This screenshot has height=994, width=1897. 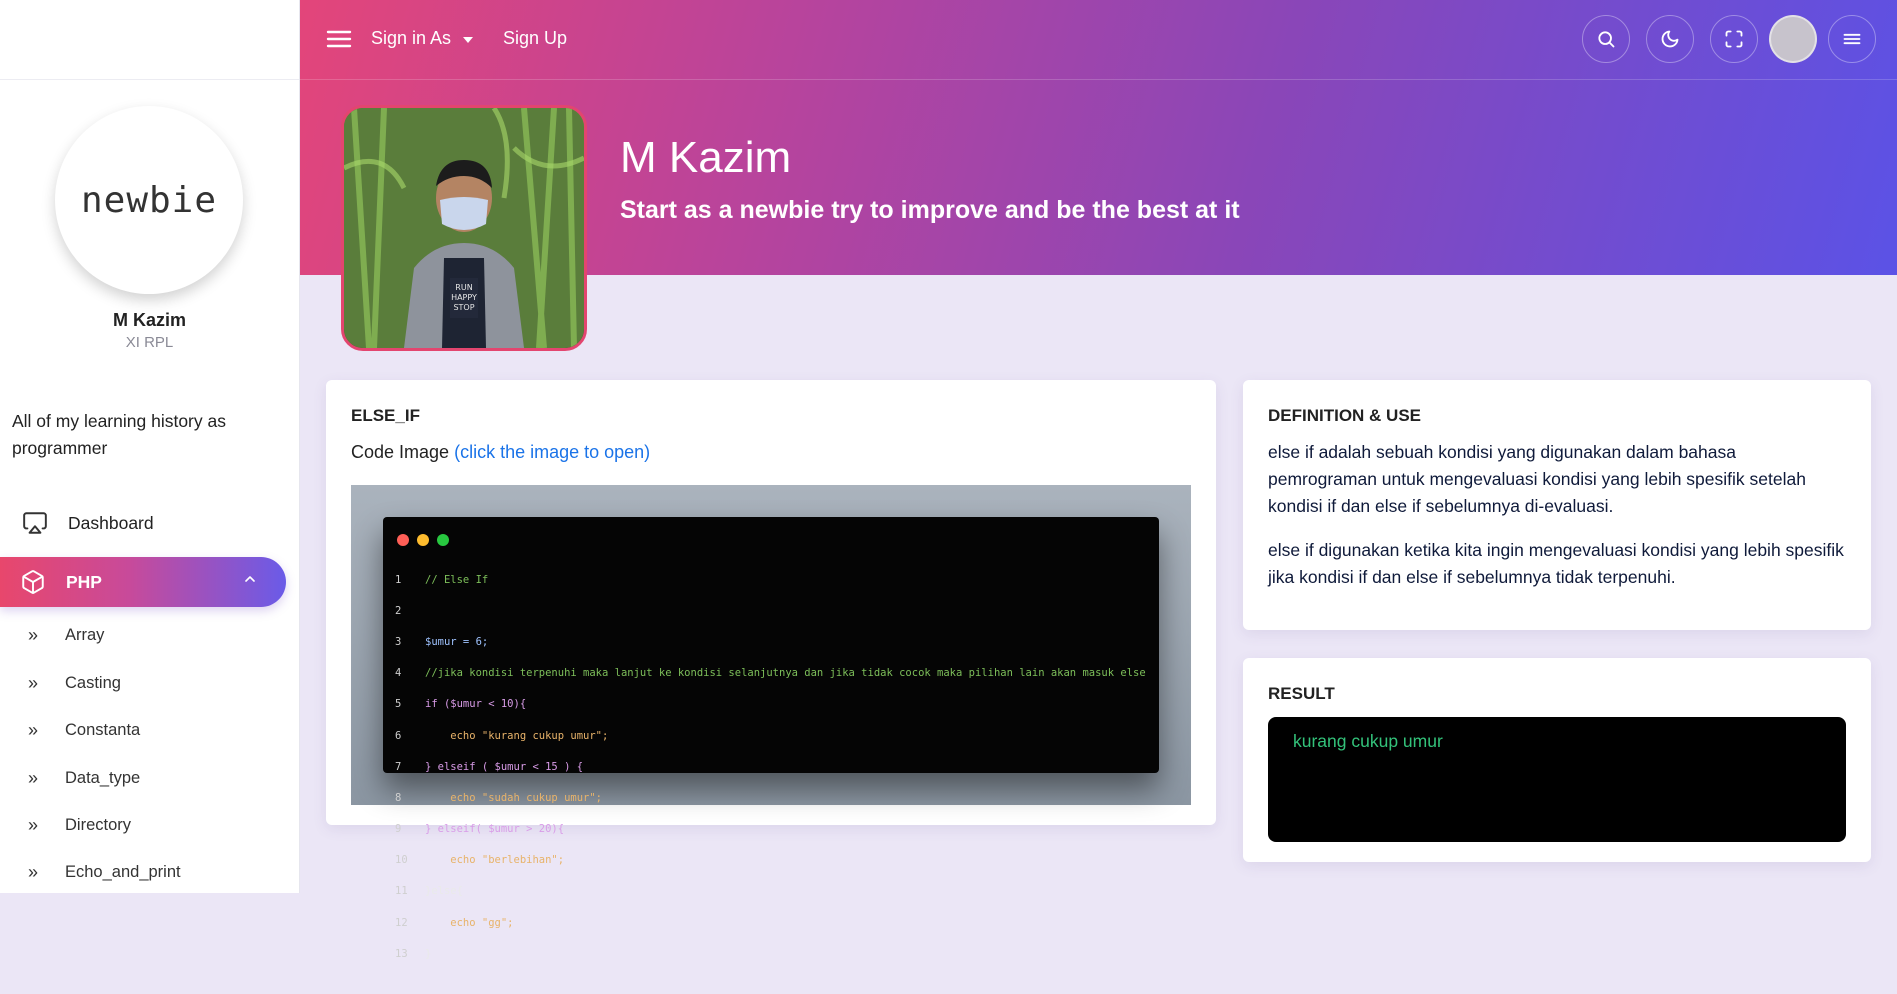 What do you see at coordinates (413, 953) in the screenshot?
I see `code-line: 13}` at bounding box center [413, 953].